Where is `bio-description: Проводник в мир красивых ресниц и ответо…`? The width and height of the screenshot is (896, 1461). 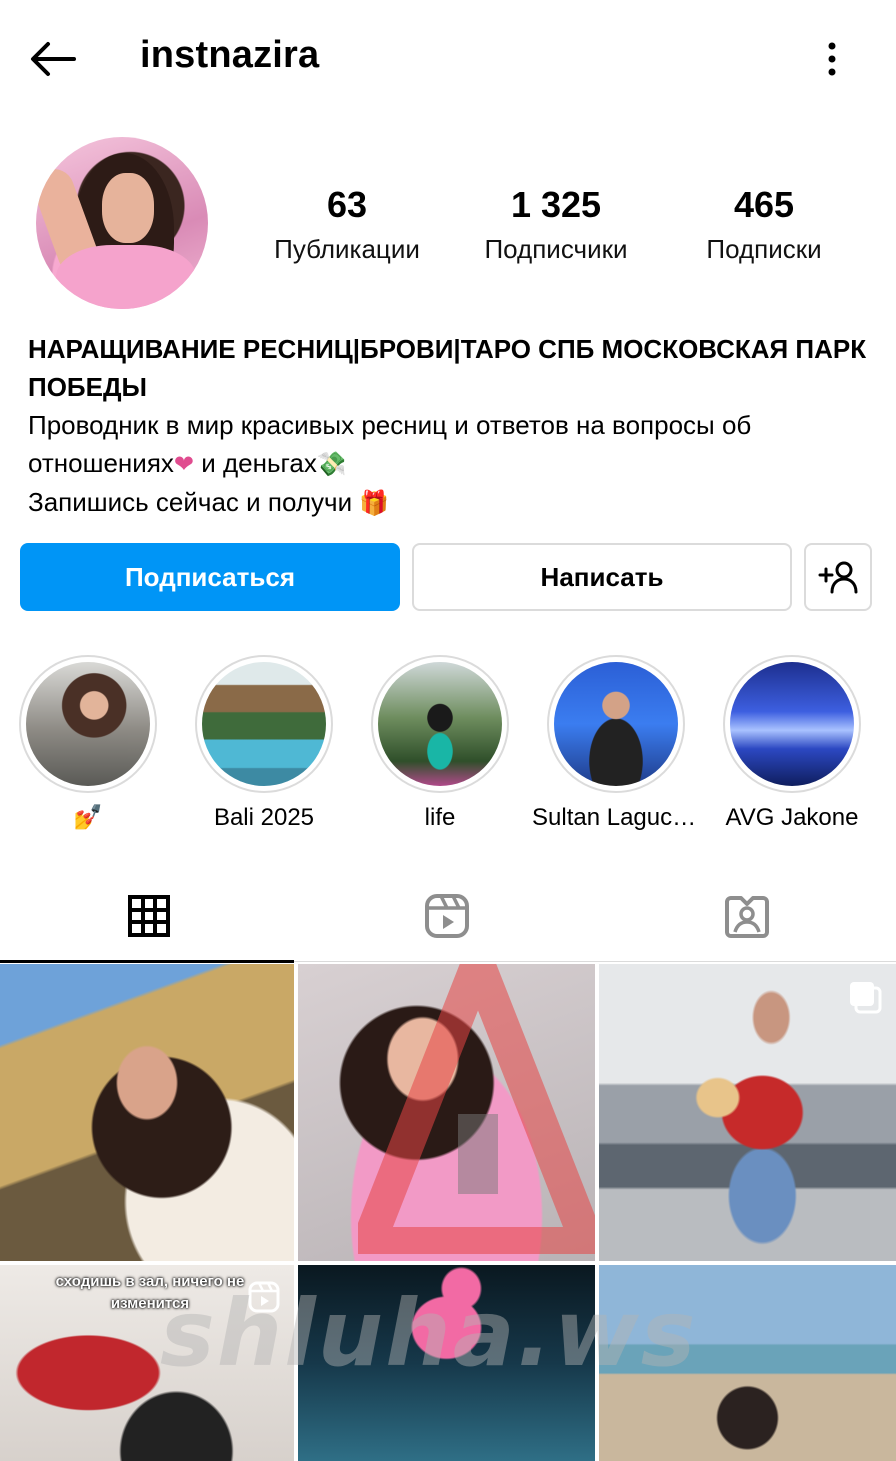 bio-description: Проводник в мир красивых ресниц и ответо… is located at coordinates (453, 444).